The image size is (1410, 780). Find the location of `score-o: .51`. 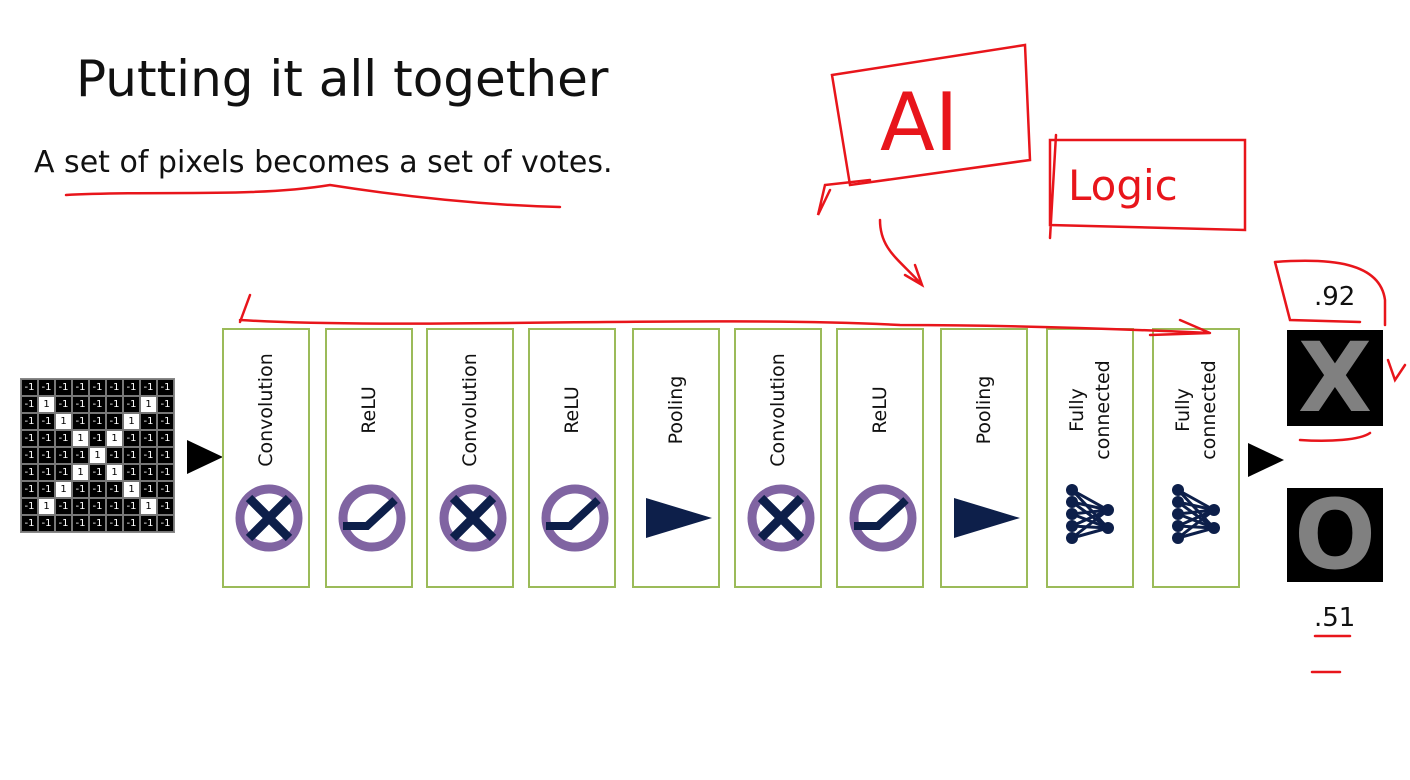

score-o: .51 is located at coordinates (1335, 618).